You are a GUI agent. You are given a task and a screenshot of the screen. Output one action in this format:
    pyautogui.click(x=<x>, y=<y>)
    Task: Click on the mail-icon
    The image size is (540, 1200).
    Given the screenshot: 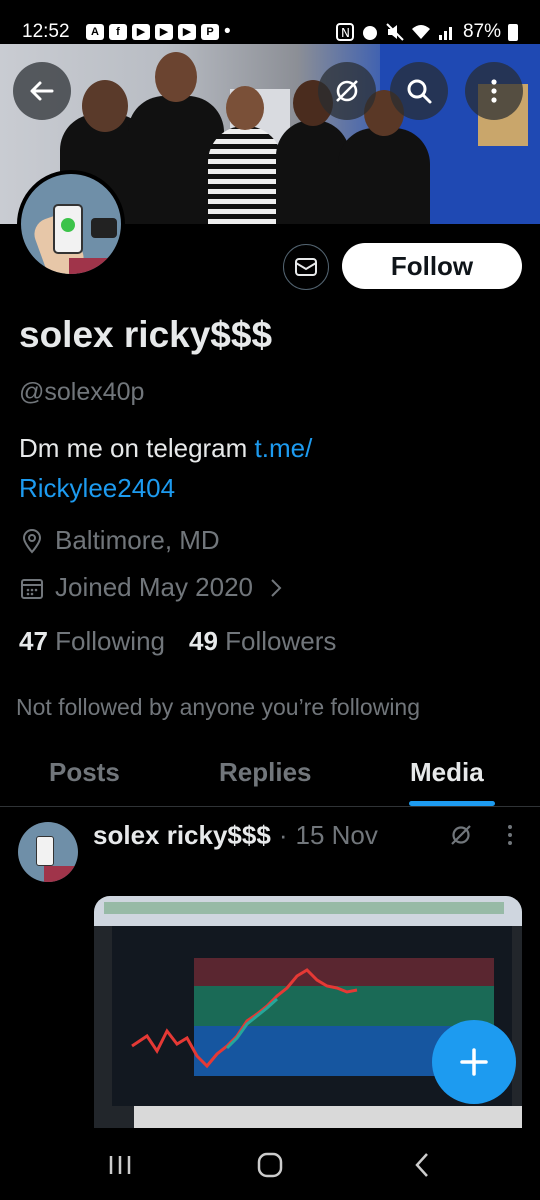 What is the action you would take?
    pyautogui.click(x=306, y=267)
    